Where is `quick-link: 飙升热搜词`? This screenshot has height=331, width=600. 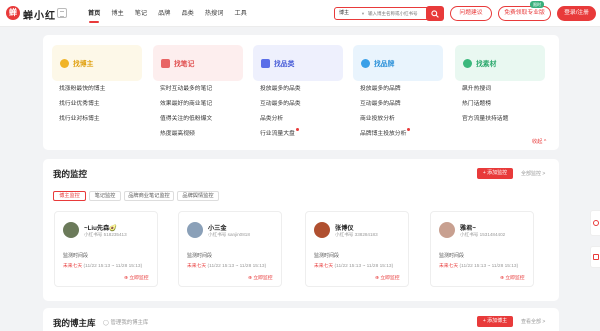
quick-link: 飙升热搜词 is located at coordinates (476, 87).